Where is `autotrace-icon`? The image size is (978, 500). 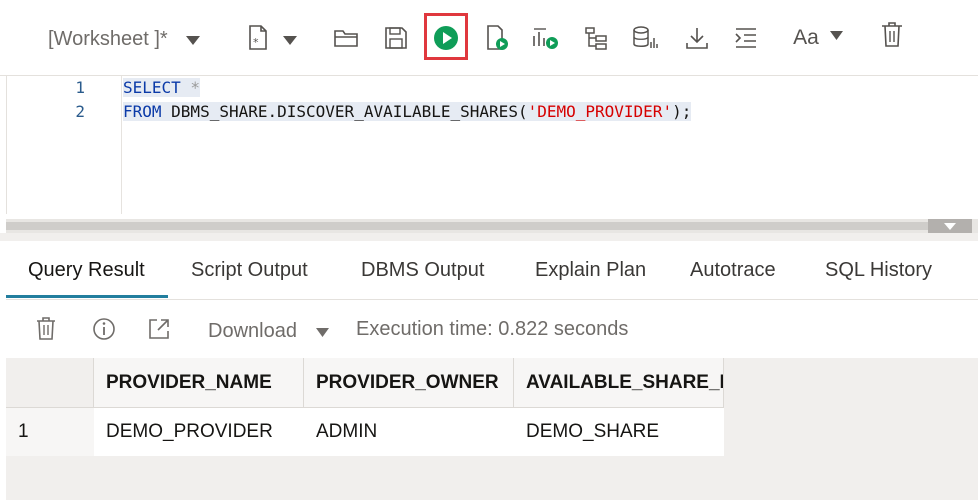 autotrace-icon is located at coordinates (596, 38).